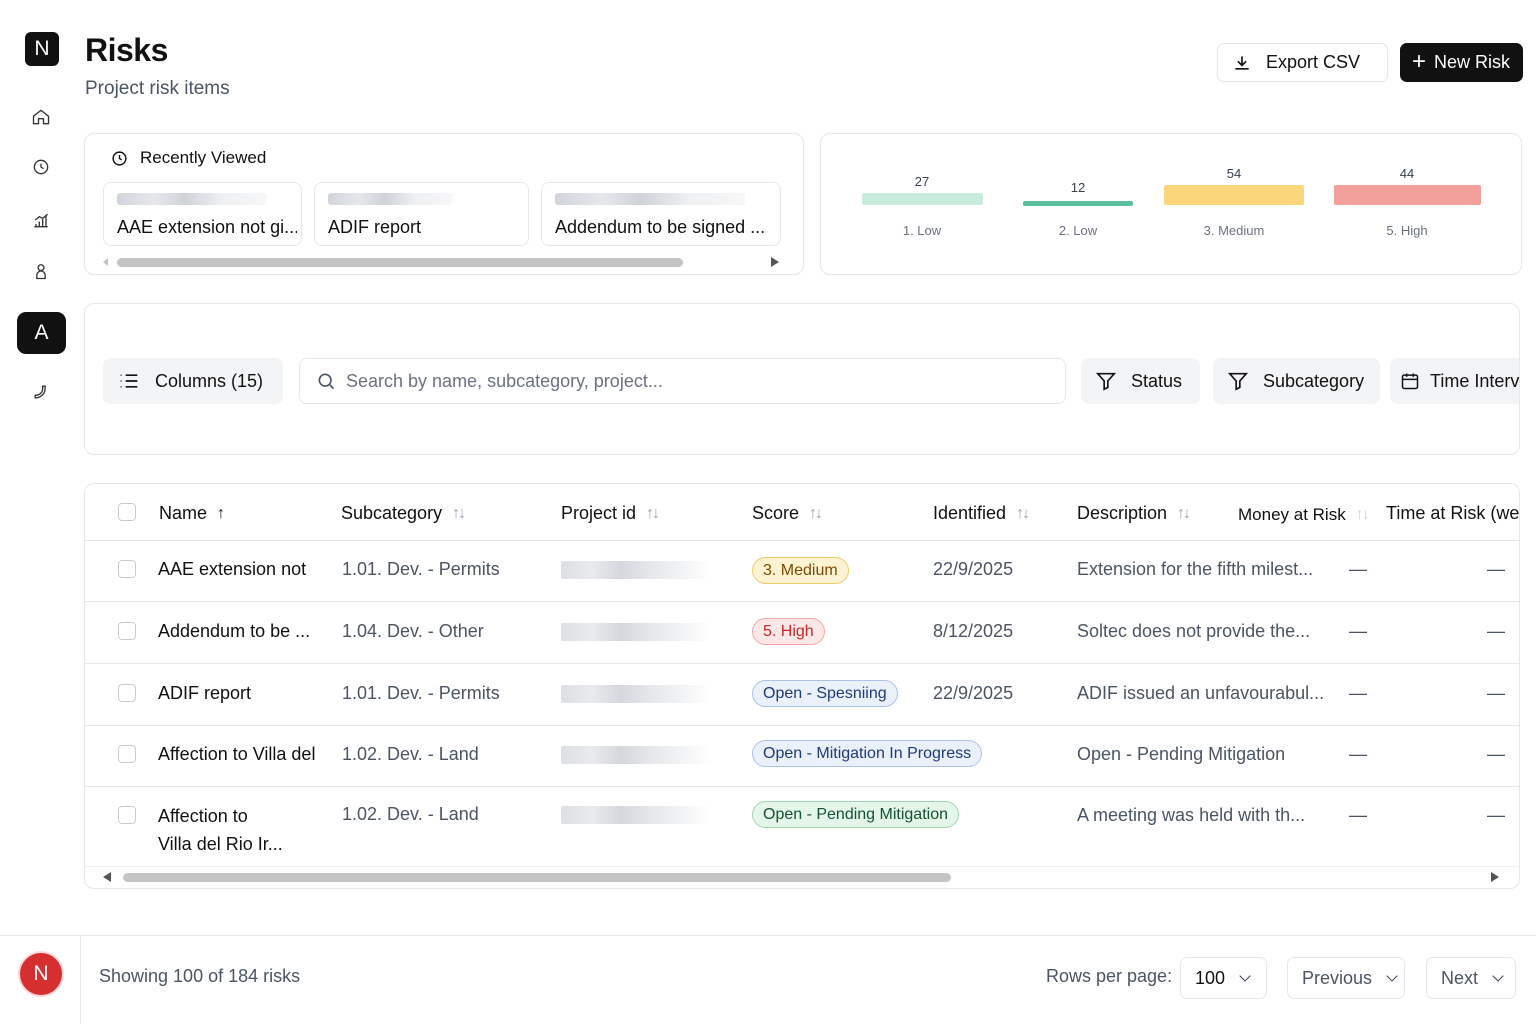 This screenshot has height=1024, width=1536. Describe the element at coordinates (41, 167) in the screenshot. I see `clock-icon` at that location.